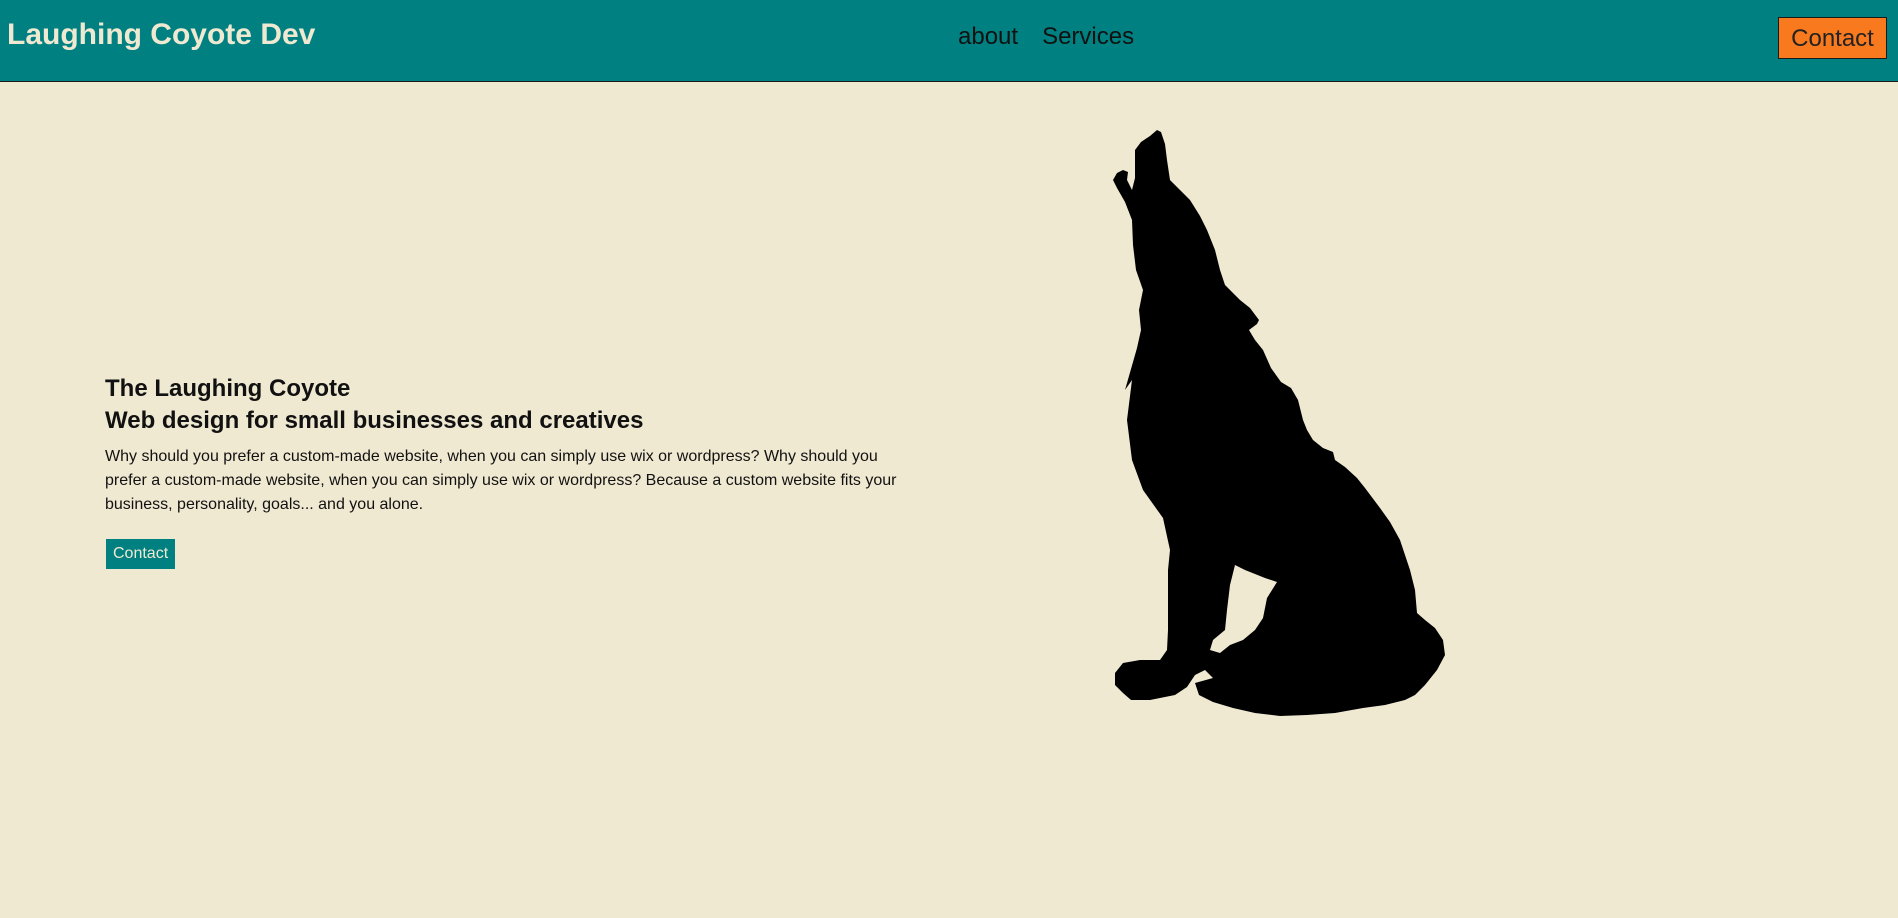 This screenshot has height=918, width=1898. What do you see at coordinates (1279, 423) in the screenshot?
I see `howling-coyote-icon` at bounding box center [1279, 423].